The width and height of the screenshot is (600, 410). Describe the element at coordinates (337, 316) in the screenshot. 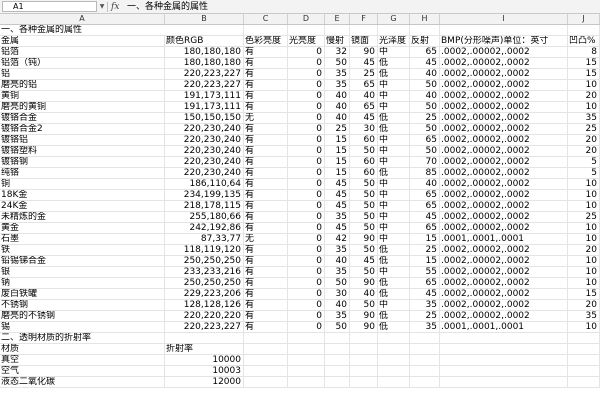

I see `cell-e27: 35` at that location.